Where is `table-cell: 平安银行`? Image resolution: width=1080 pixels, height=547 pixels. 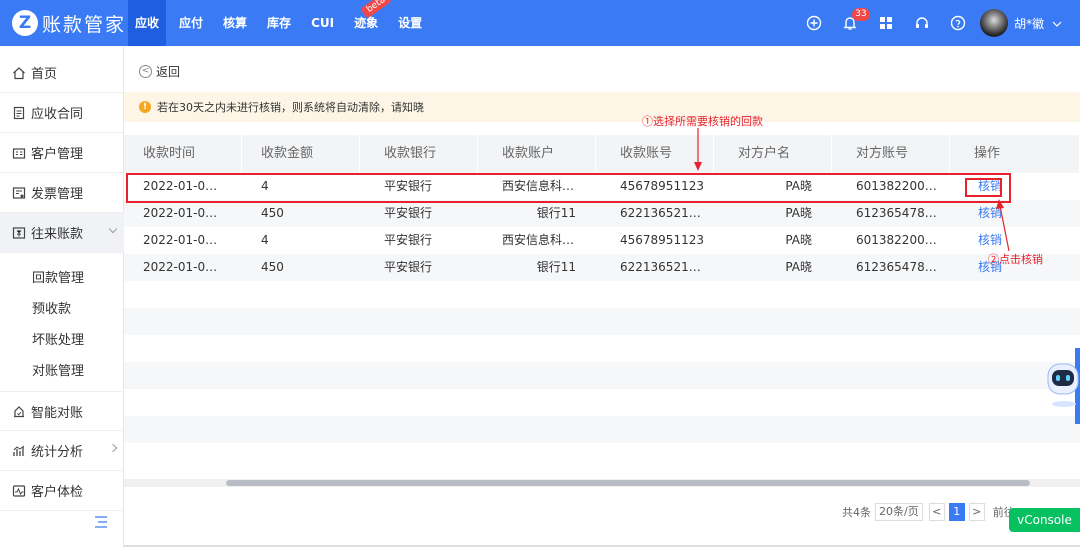 table-cell: 平安银行 is located at coordinates (408, 267).